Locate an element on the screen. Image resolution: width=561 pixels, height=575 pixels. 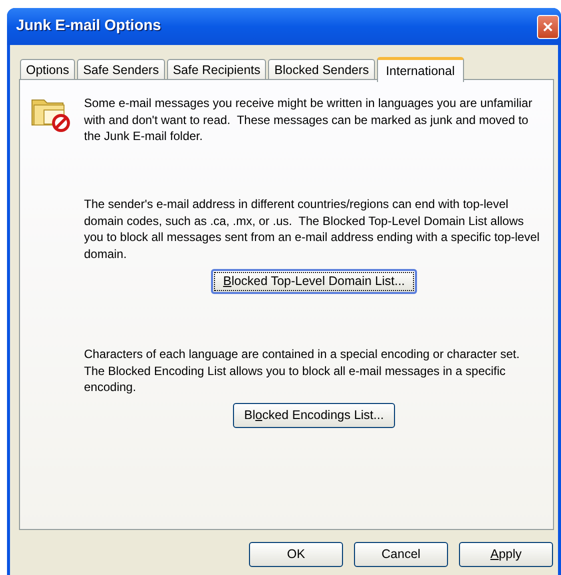
dialog-button: Apply is located at coordinates (506, 554).